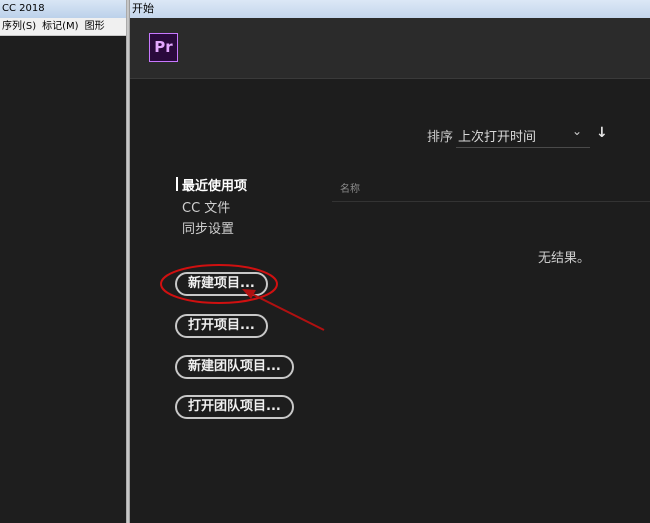 Image resolution: width=650 pixels, height=523 pixels. What do you see at coordinates (350, 187) in the screenshot?
I see `column-header-name: 名称` at bounding box center [350, 187].